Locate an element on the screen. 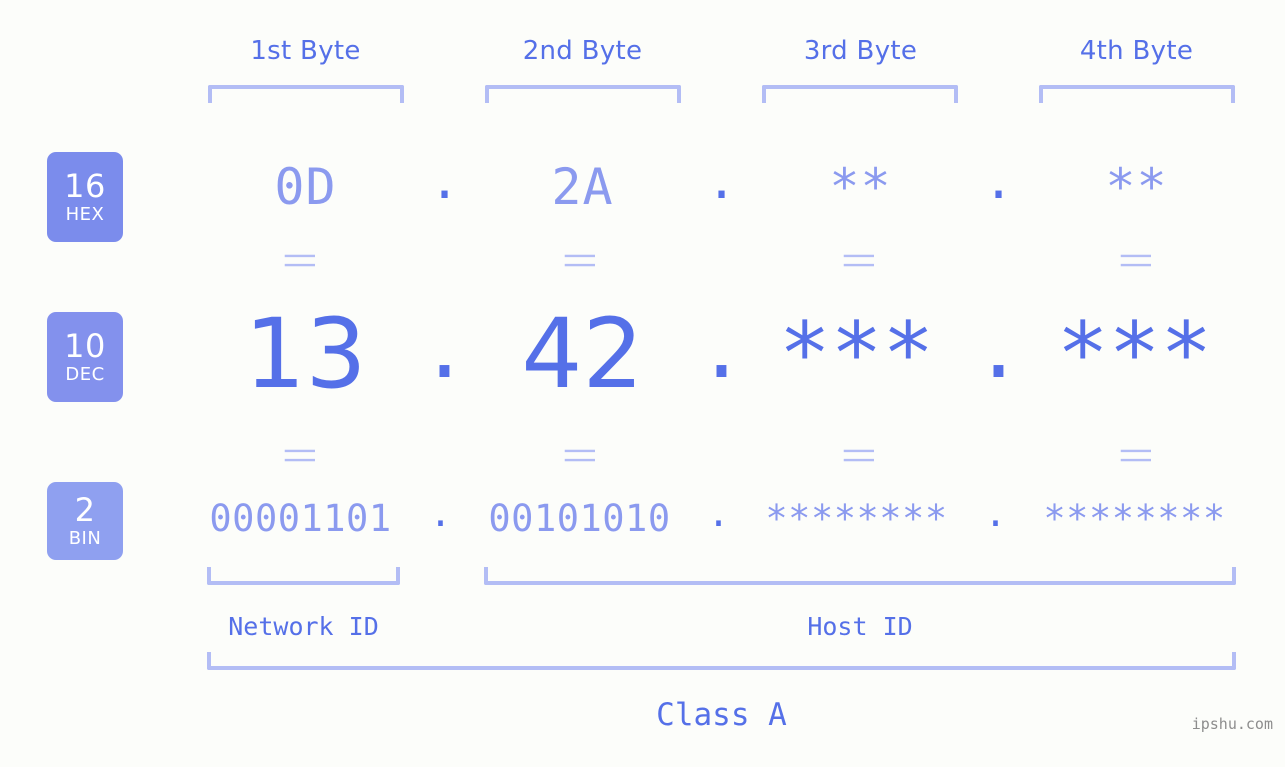 The width and height of the screenshot is (1285, 767). bin-byte-4: ******** is located at coordinates (1134, 518).